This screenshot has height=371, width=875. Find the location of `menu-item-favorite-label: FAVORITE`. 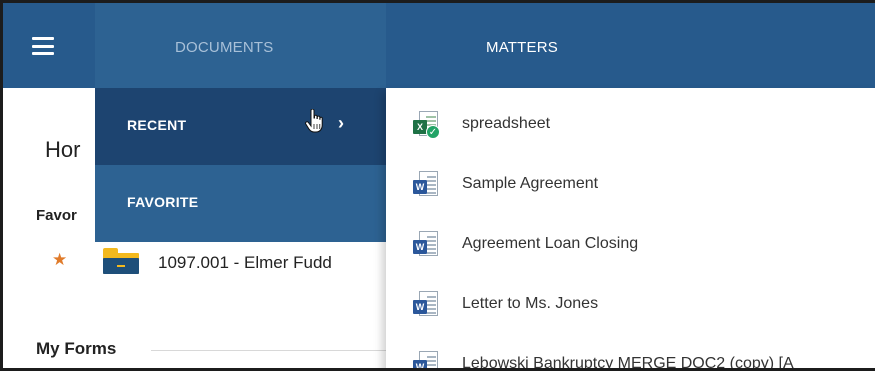

menu-item-favorite-label: FAVORITE is located at coordinates (163, 202).